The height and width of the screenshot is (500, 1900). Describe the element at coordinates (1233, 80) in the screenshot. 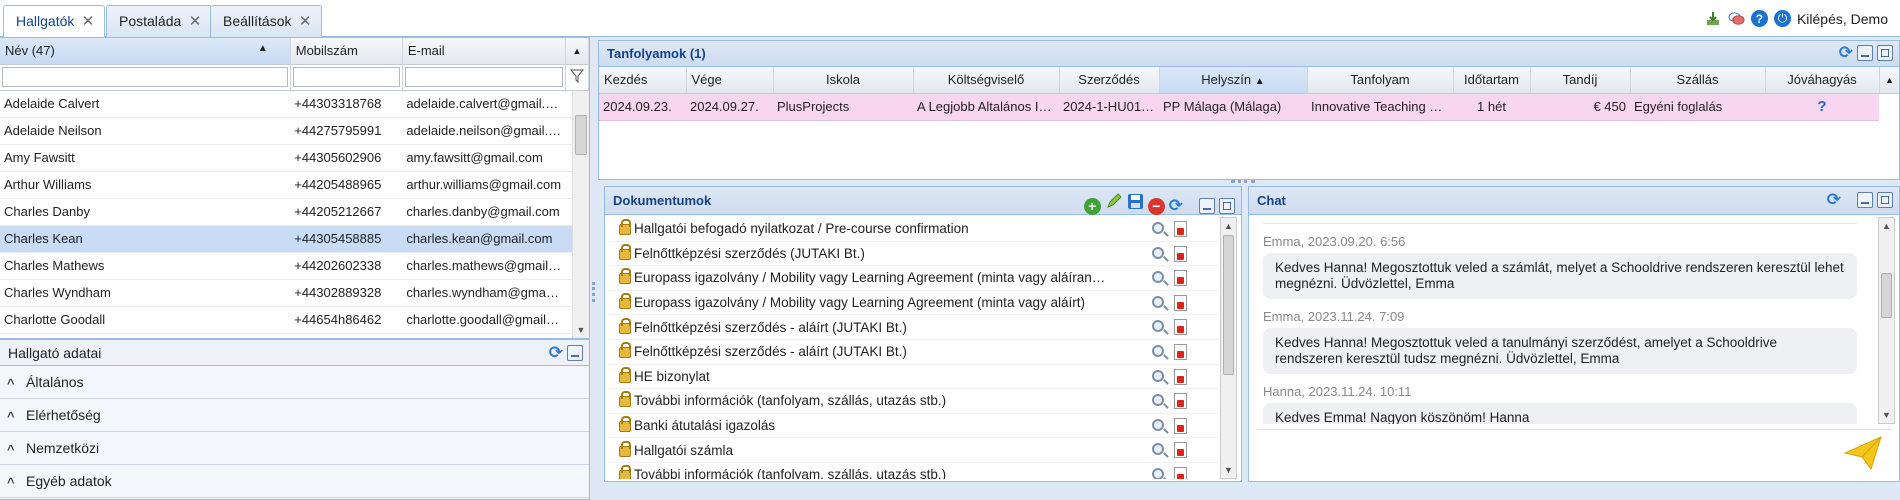

I see `col-helyszin: Helyszín ▲` at that location.